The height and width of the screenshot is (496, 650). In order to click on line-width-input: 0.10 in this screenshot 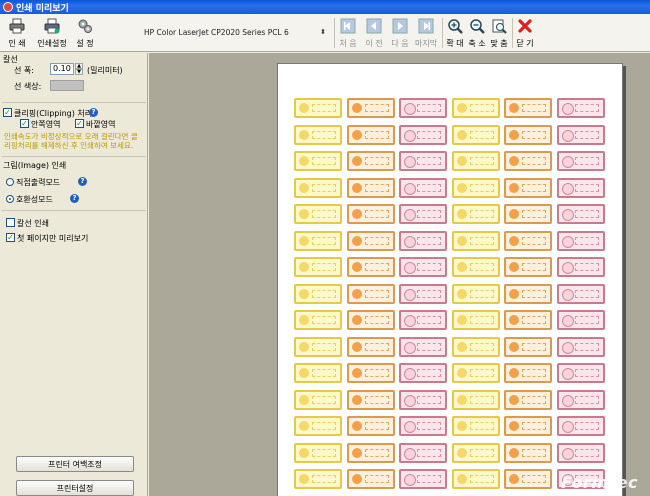, I will do `click(62, 69)`.